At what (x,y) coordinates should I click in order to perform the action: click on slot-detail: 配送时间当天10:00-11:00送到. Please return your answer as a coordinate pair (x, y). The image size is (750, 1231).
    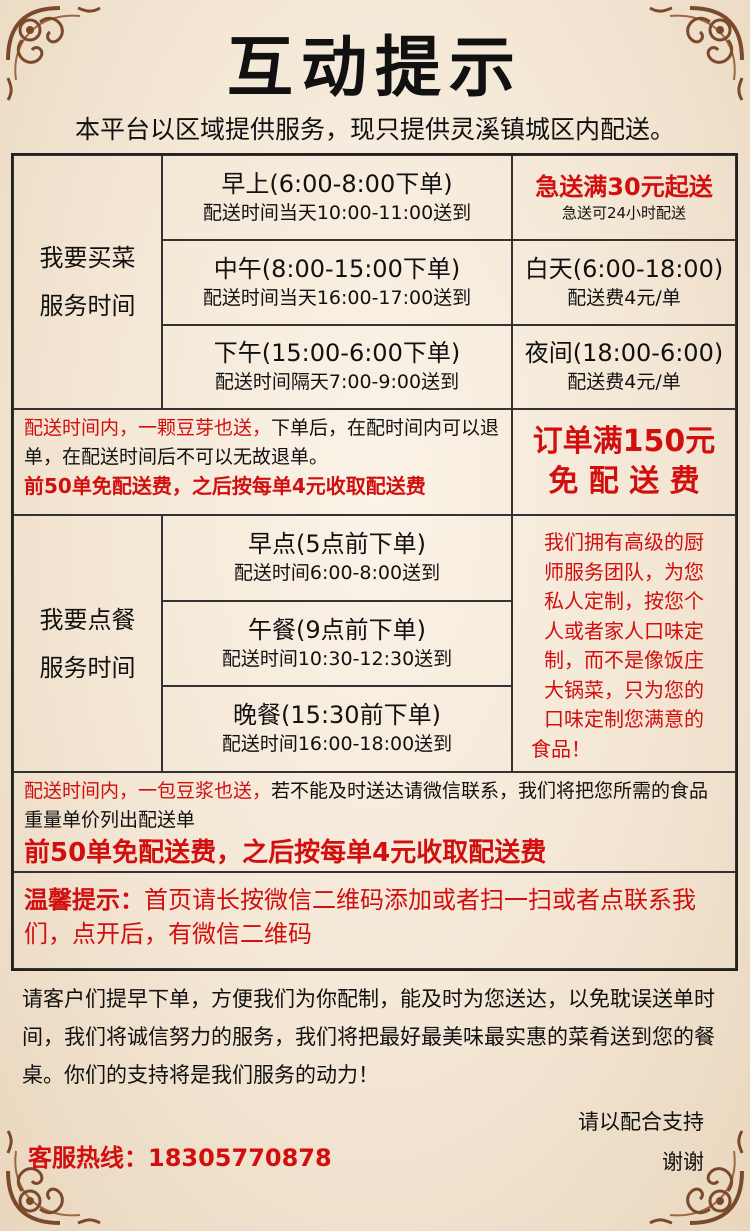
    Looking at the image, I should click on (337, 212).